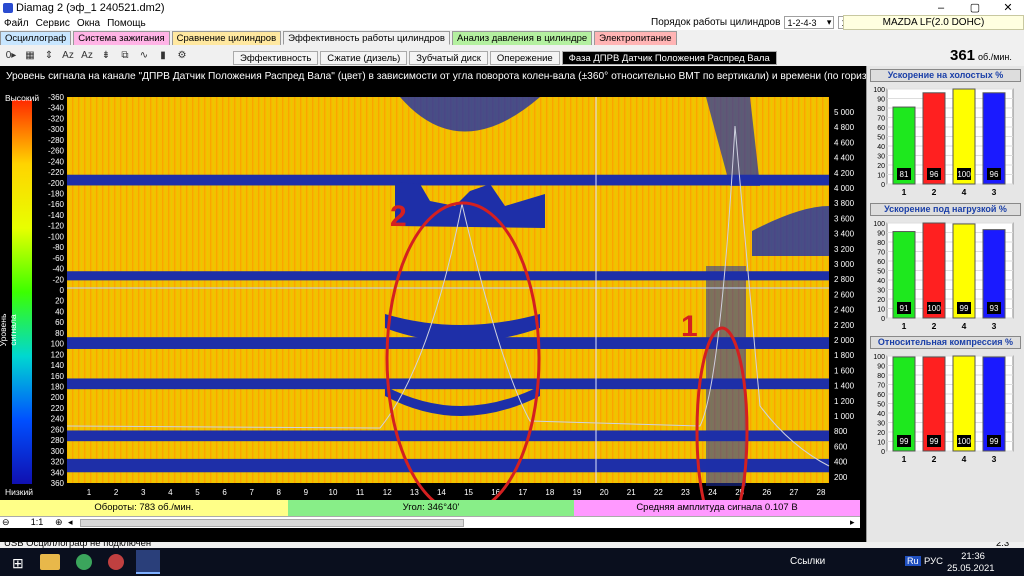 Image resolution: width=1024 pixels, height=576 pixels. I want to click on y-left-tick: -240, so click(56, 161).